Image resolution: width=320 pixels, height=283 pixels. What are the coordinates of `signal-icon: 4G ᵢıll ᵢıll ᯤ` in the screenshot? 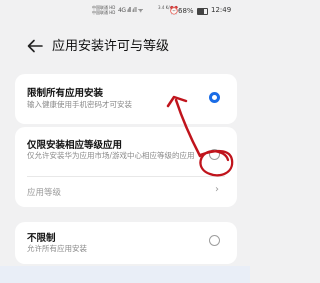 It's located at (130, 10).